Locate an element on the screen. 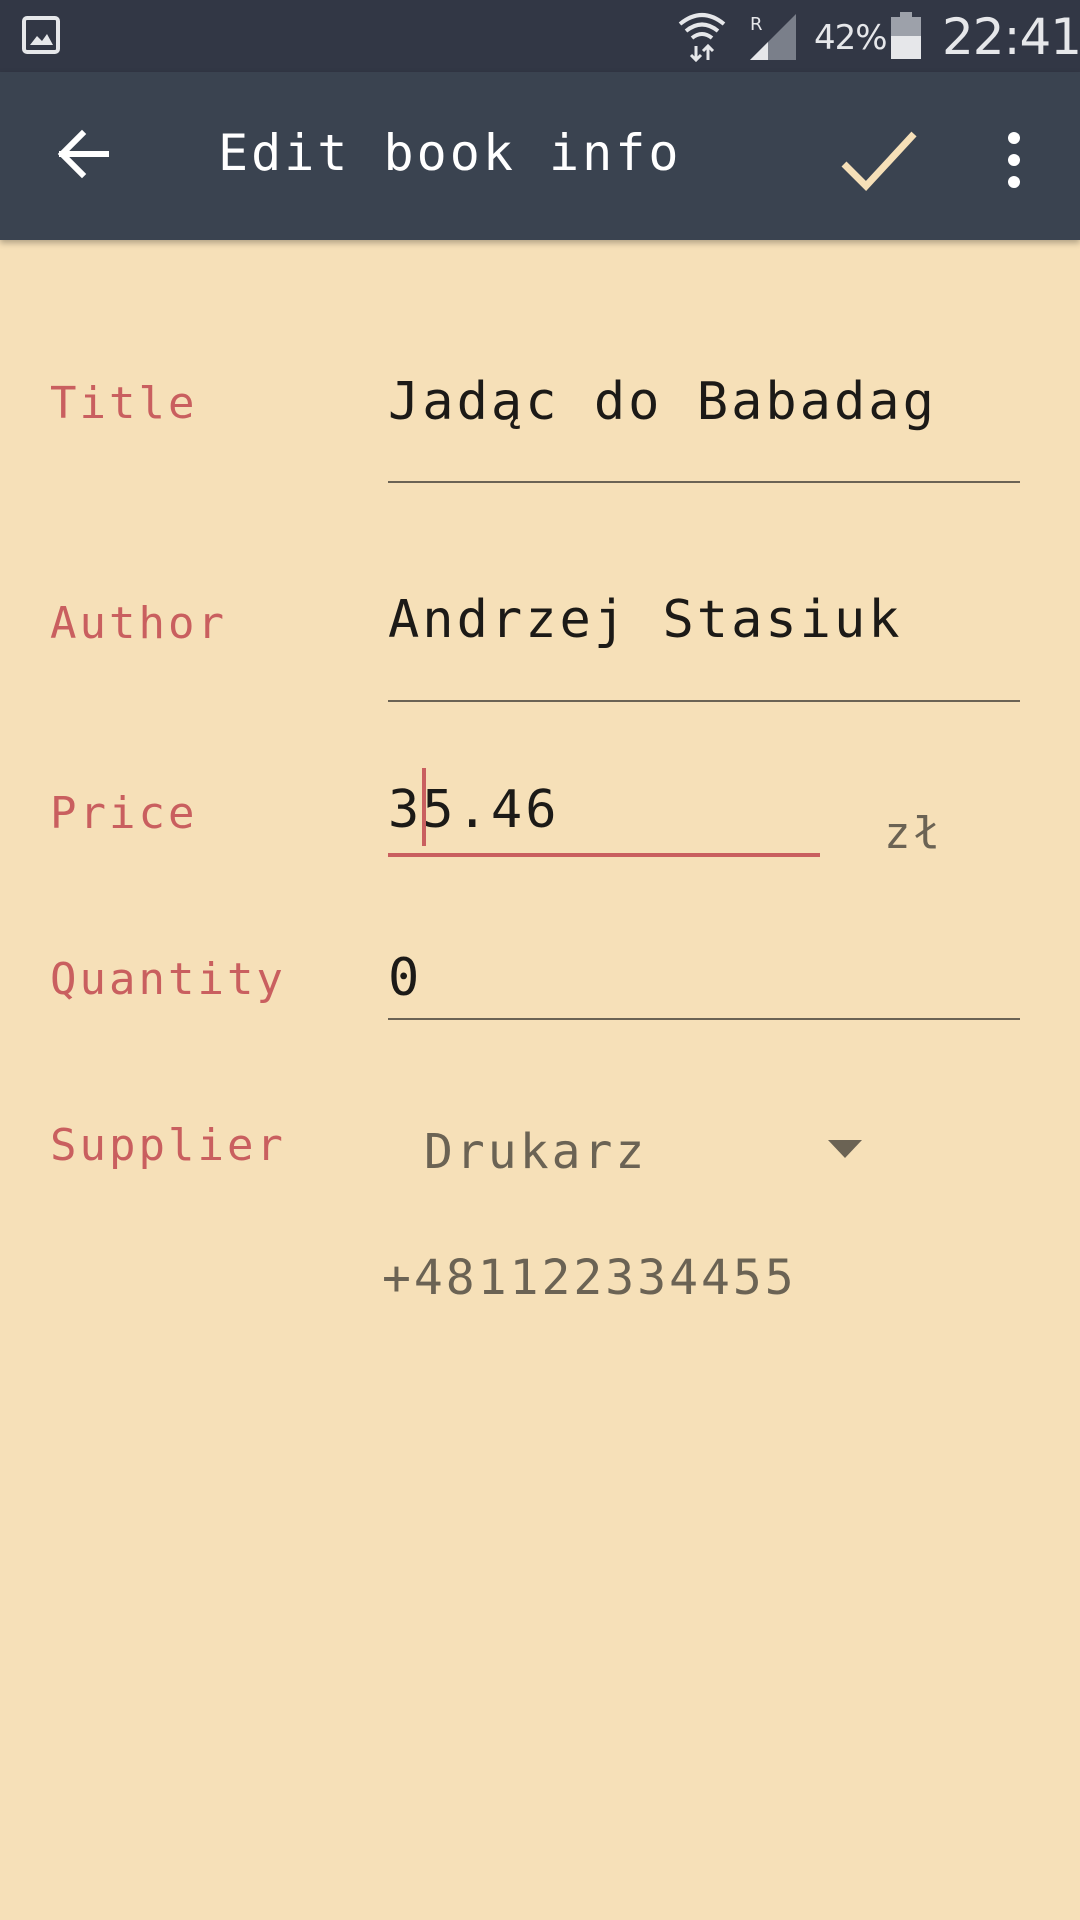 This screenshot has height=1920, width=1080. title-field-underline is located at coordinates (704, 482).